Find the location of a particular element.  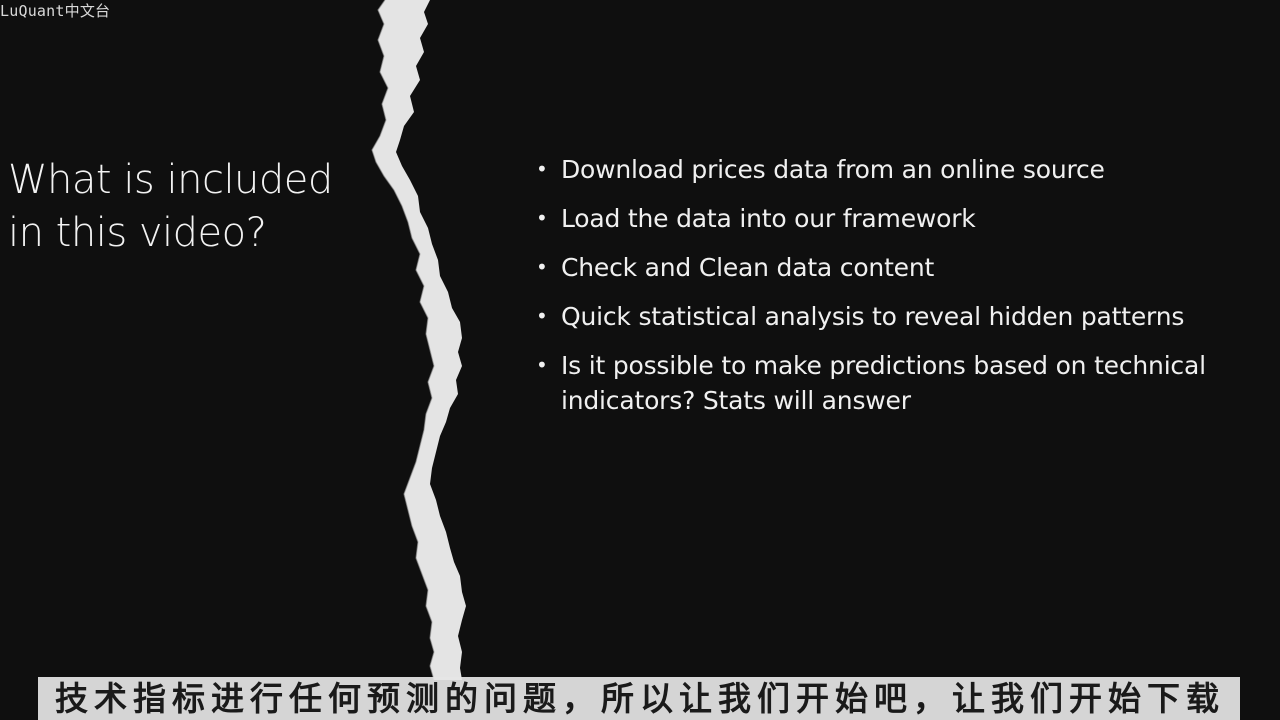

slide-title: What is included in this video? is located at coordinates (188, 207).